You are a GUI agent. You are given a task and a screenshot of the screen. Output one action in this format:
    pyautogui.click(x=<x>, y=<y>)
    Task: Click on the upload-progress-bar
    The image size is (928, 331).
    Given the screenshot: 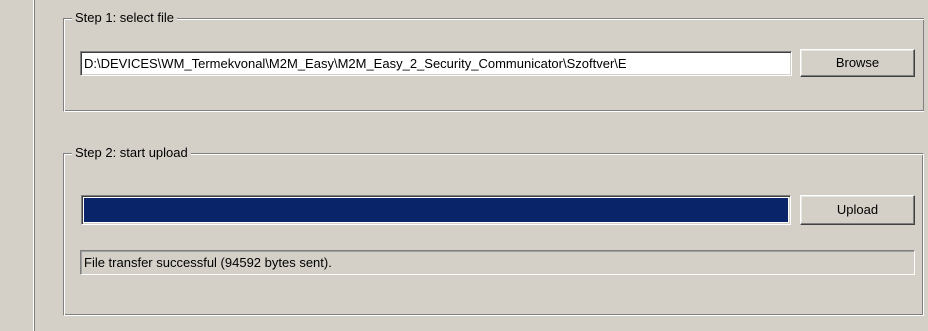 What is the action you would take?
    pyautogui.click(x=436, y=210)
    